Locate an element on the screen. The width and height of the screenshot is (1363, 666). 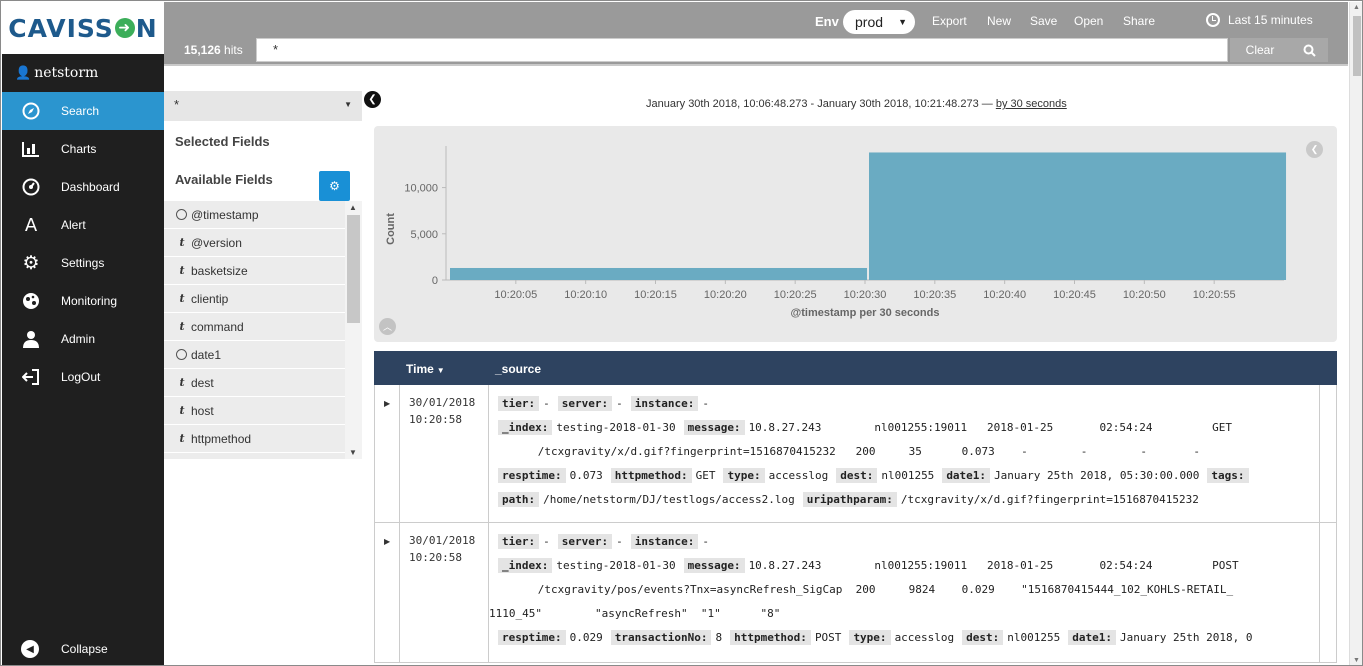
page-scrollbar: ▲ ▼ is located at coordinates (1355, 333).